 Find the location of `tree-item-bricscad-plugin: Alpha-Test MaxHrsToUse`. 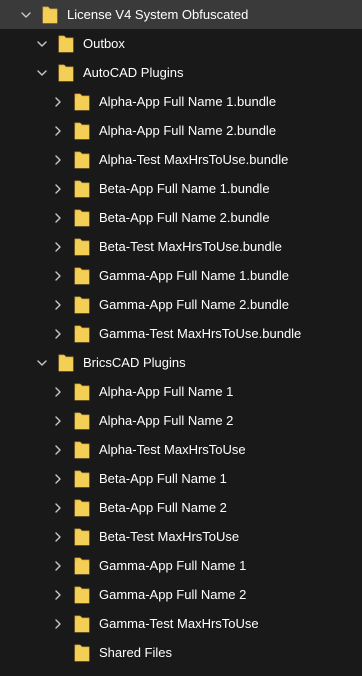

tree-item-bricscad-plugin: Alpha-Test MaxHrsToUse is located at coordinates (181, 449).